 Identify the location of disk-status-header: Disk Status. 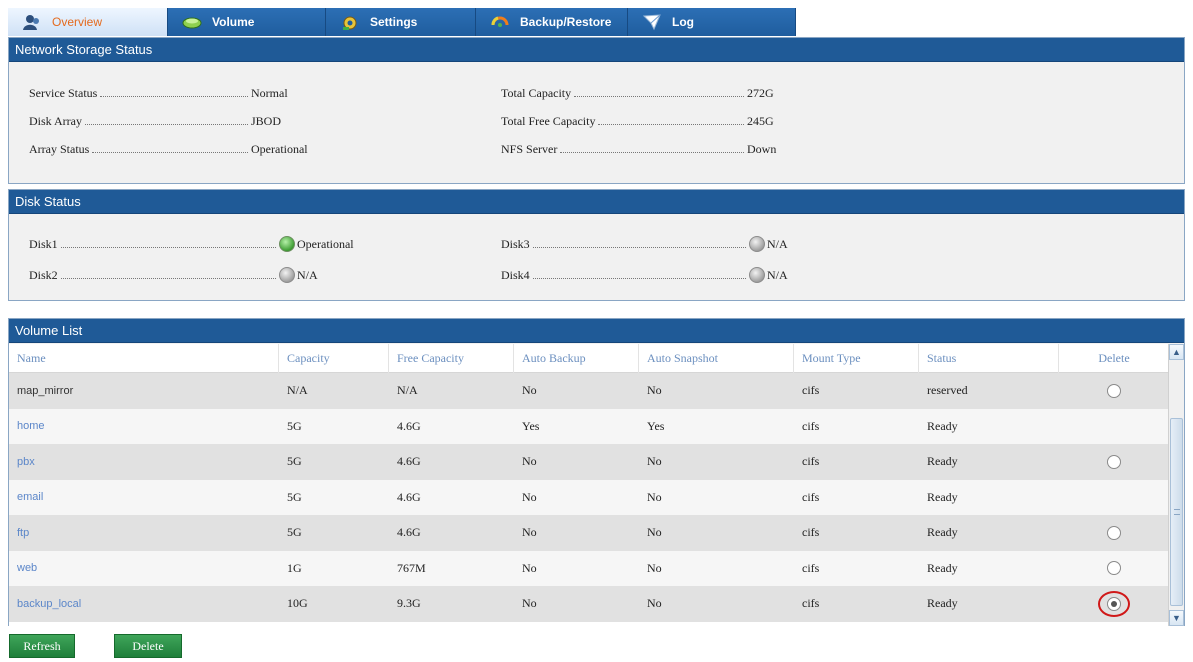
(596, 202).